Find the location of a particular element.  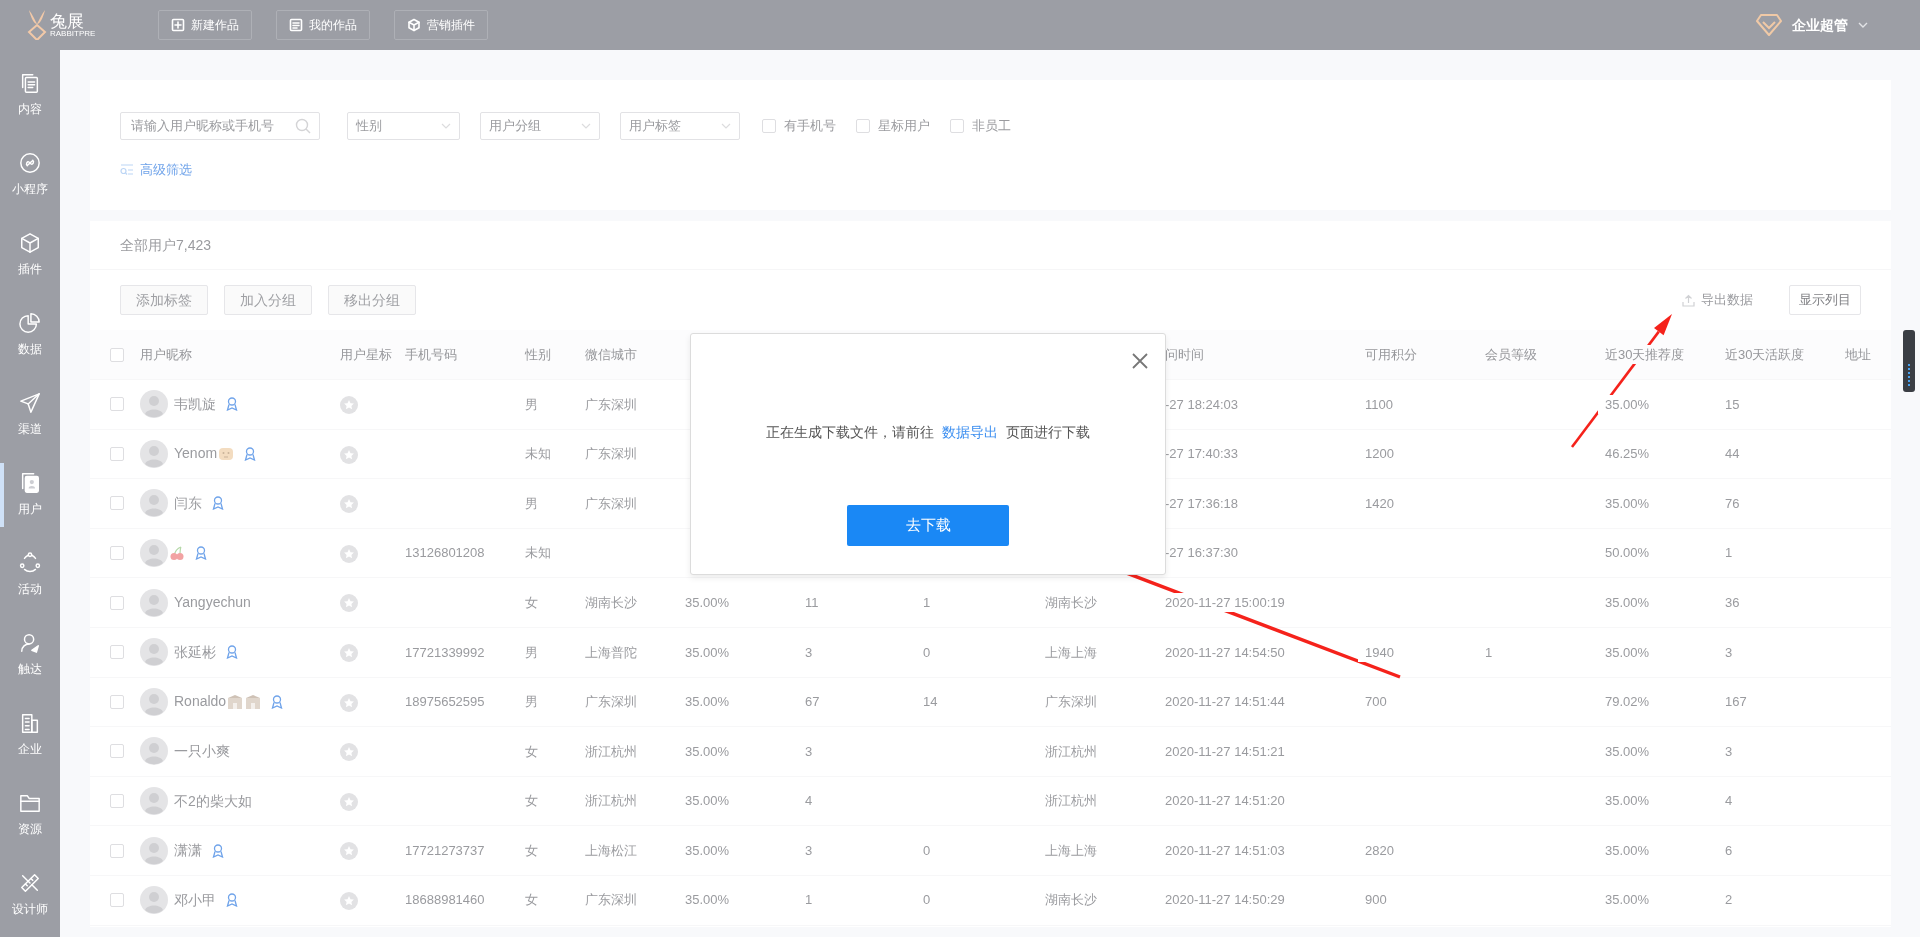

select-placeholder: 性别 is located at coordinates (369, 126).